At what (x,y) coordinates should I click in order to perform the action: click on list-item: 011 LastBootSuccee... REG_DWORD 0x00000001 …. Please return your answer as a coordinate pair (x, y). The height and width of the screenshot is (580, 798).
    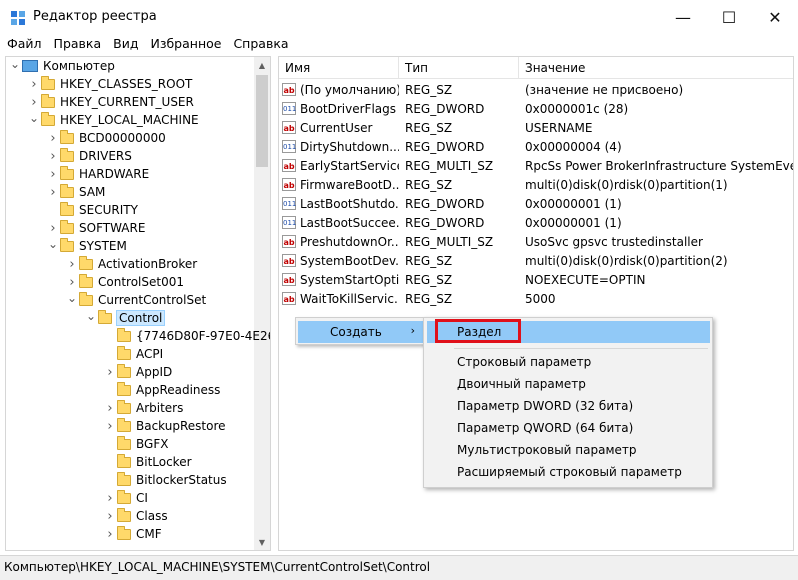
    Looking at the image, I should click on (536, 222).